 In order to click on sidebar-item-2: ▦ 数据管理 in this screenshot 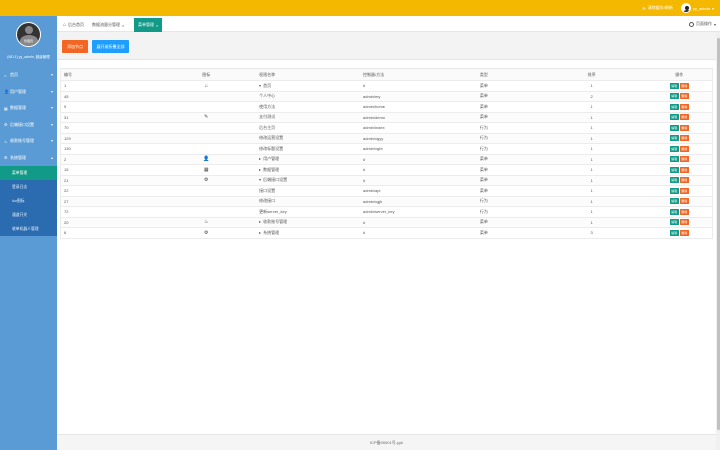, I will do `click(28, 108)`.